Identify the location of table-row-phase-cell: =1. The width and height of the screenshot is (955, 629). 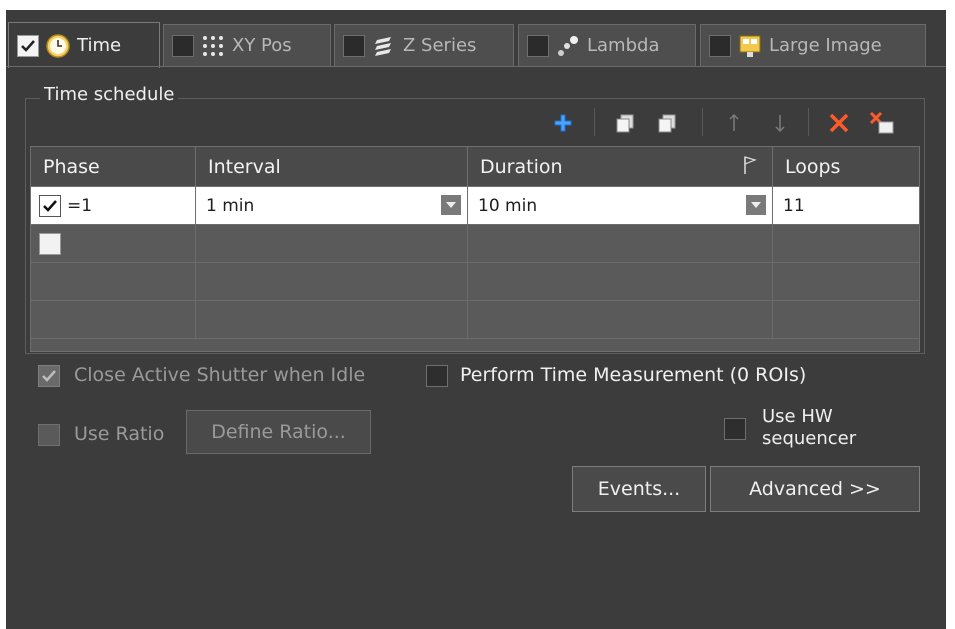
(113, 206).